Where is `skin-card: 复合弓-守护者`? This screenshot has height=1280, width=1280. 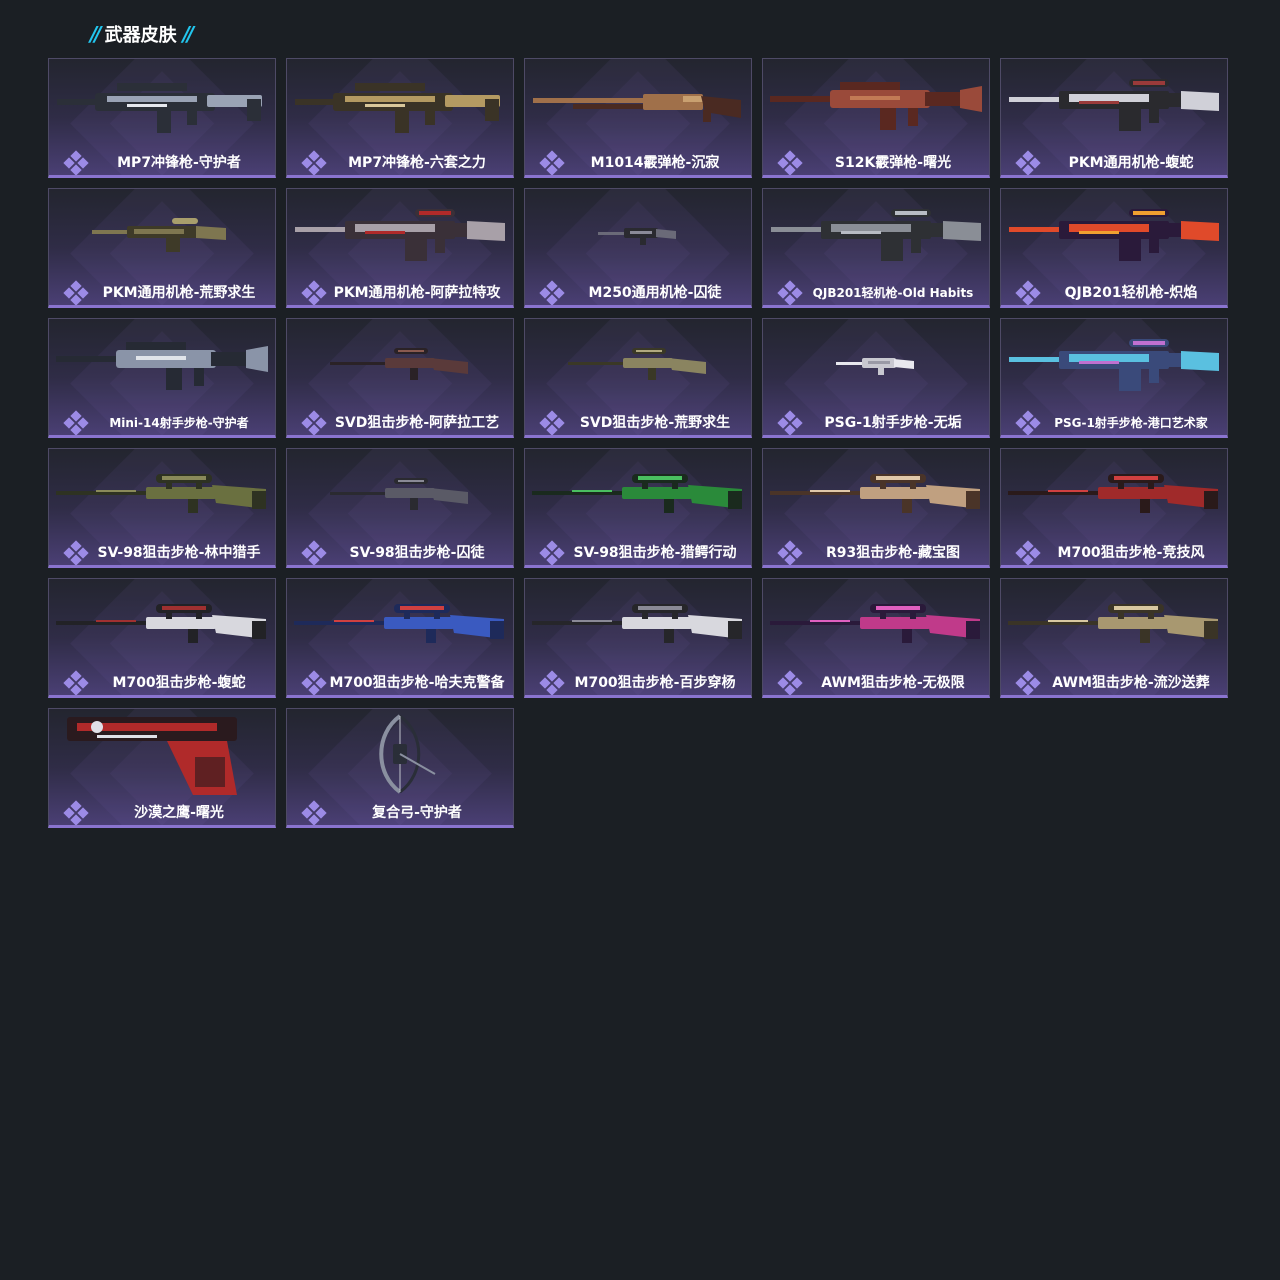 skin-card: 复合弓-守护者 is located at coordinates (400, 768).